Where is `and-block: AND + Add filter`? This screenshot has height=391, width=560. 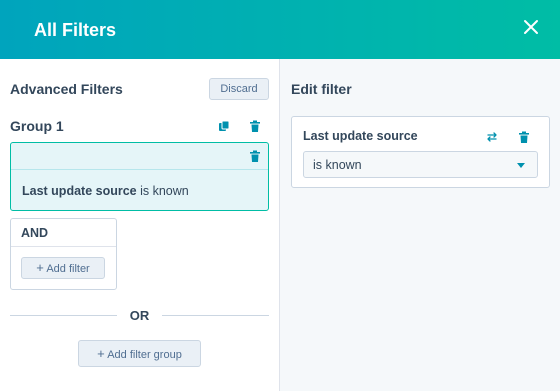
and-block: AND + Add filter is located at coordinates (63, 254).